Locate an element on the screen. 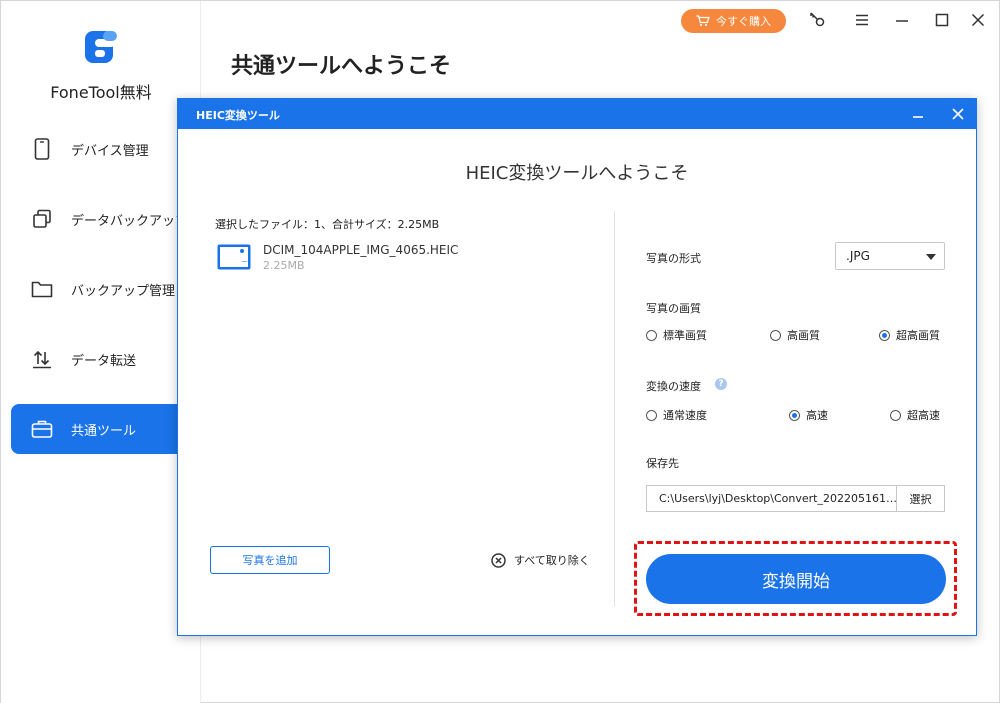 This screenshot has height=703, width=1000. sidebar-item-label: デバイス管理 is located at coordinates (110, 151).